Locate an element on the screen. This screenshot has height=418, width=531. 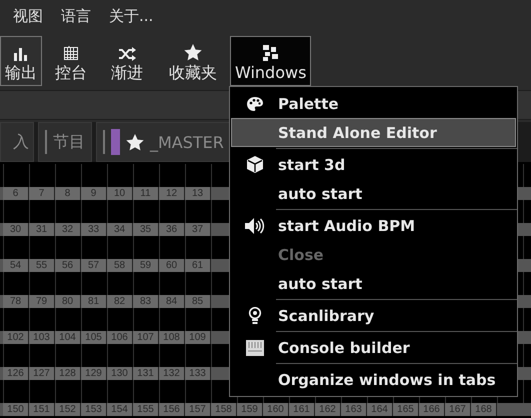
tab: 节目 is located at coordinates (65, 142).